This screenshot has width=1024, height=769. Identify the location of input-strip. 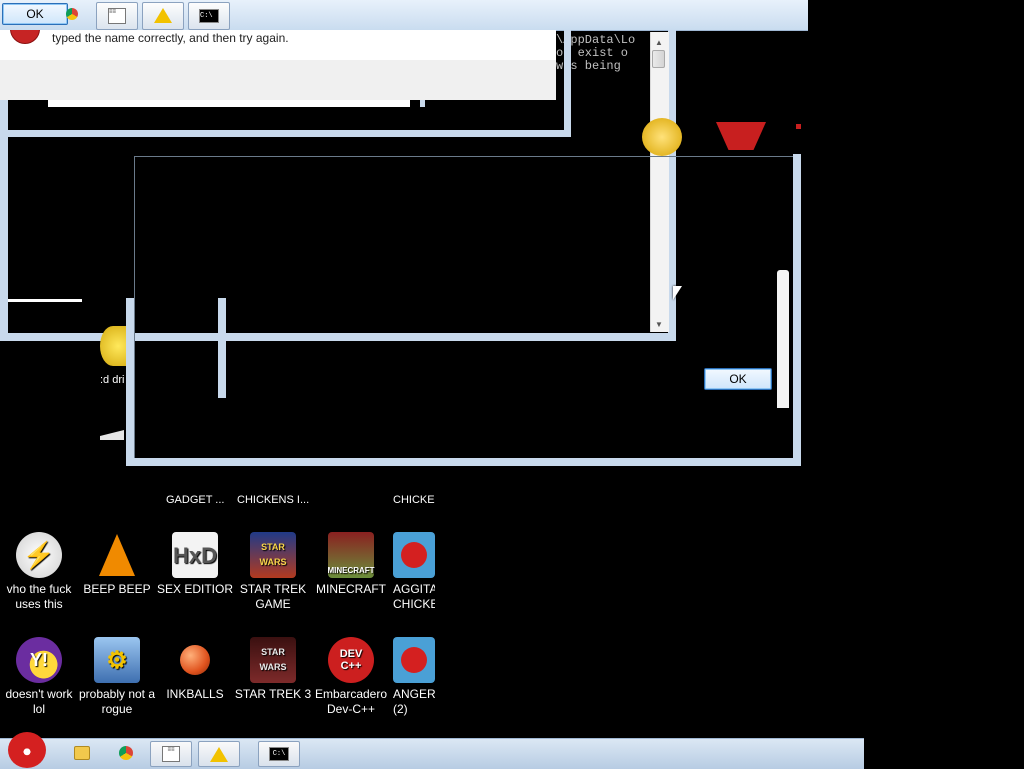
(229, 103).